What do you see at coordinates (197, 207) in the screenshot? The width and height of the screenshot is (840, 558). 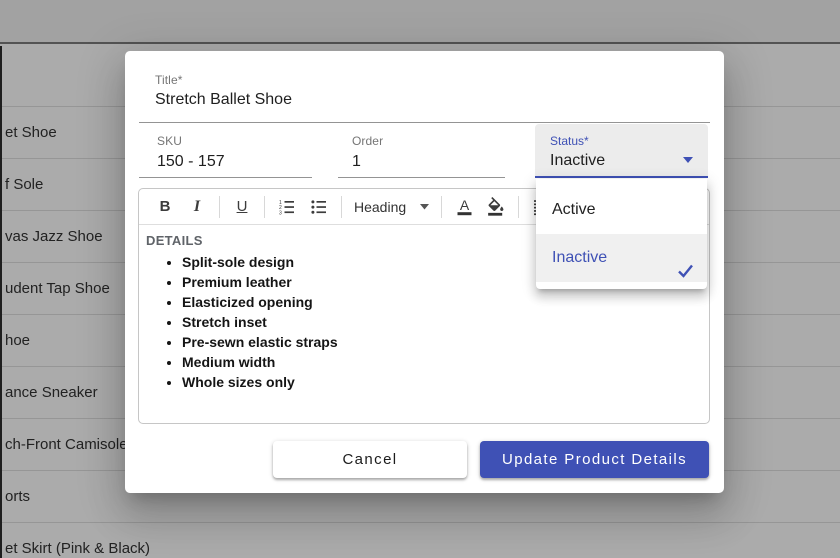 I see `italic-button: I` at bounding box center [197, 207].